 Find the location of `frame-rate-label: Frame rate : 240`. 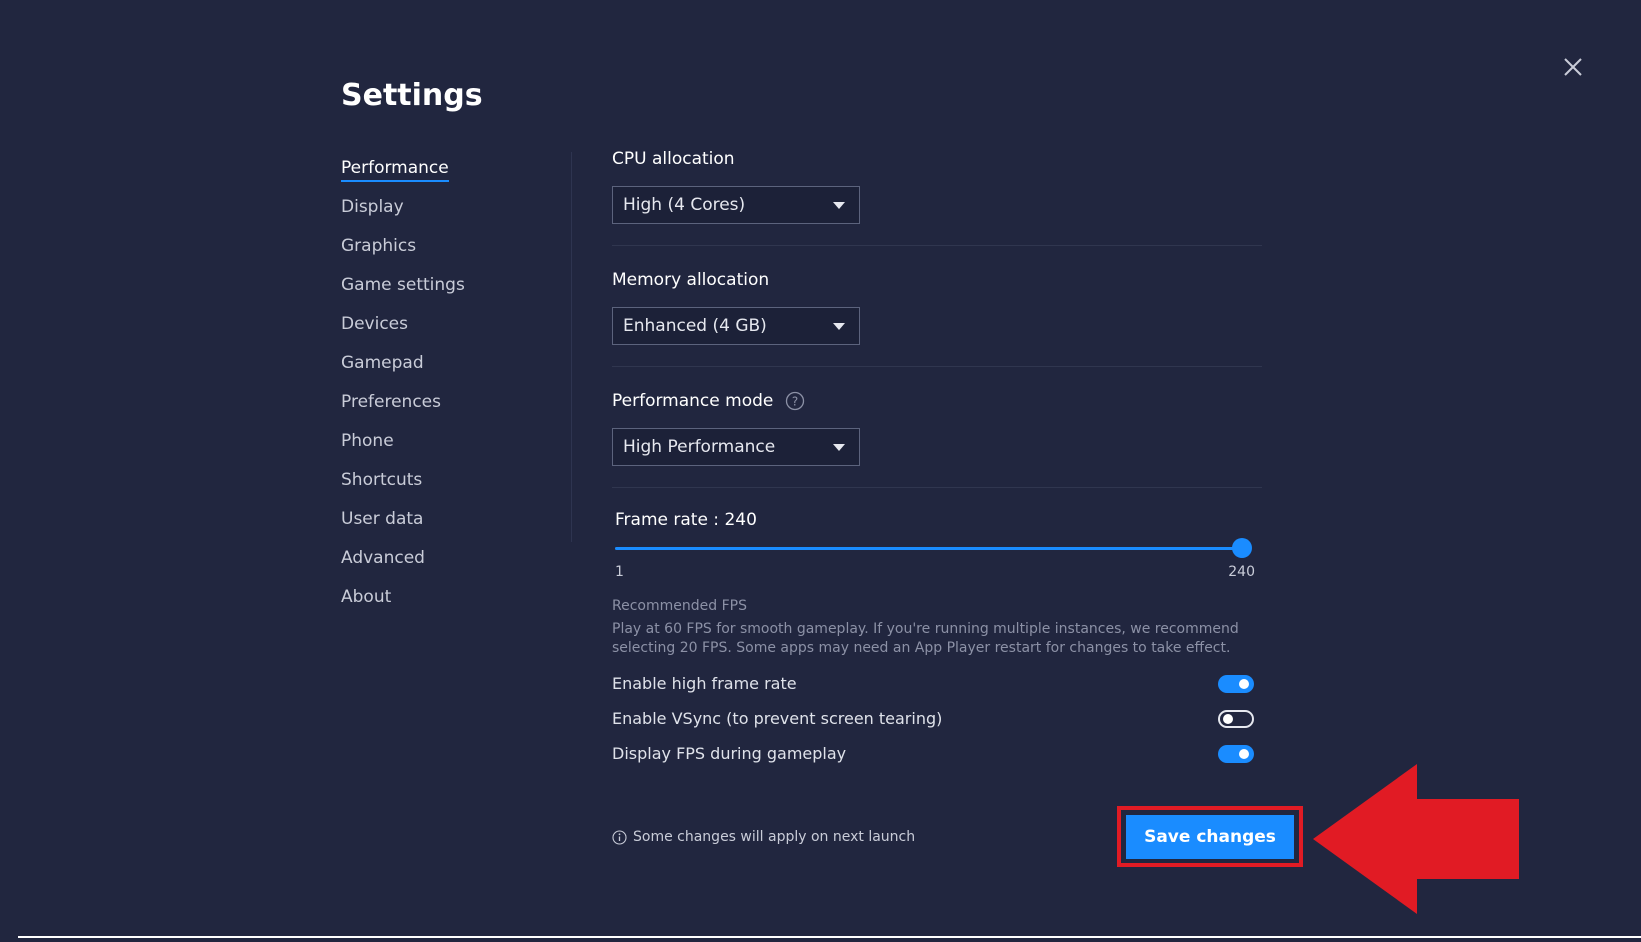

frame-rate-label: Frame rate : 240 is located at coordinates (686, 520).